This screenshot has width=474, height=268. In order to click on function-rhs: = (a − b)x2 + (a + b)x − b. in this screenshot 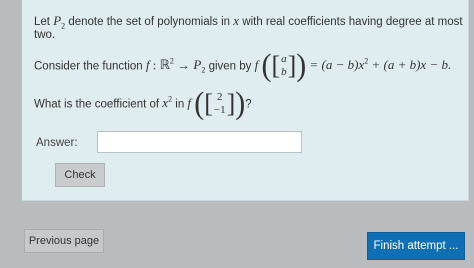, I will do `click(380, 64)`.